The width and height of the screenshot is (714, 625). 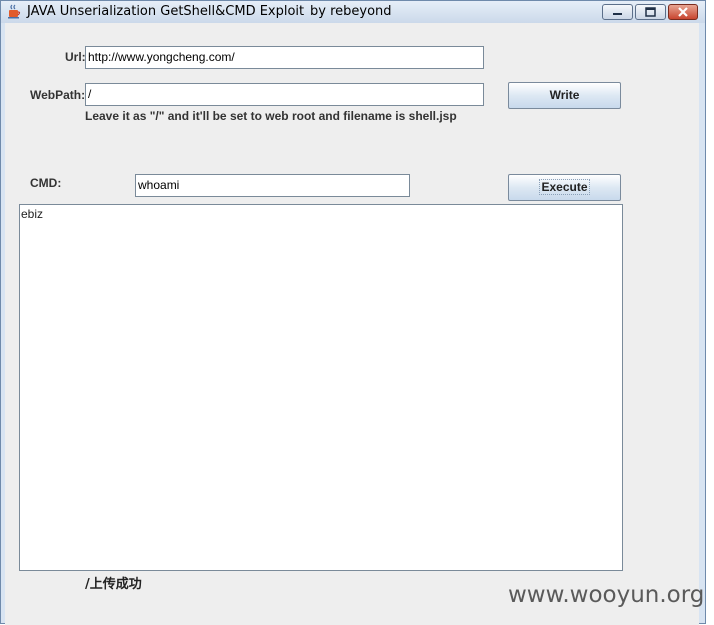 I want to click on minimize-button, so click(x=617, y=12).